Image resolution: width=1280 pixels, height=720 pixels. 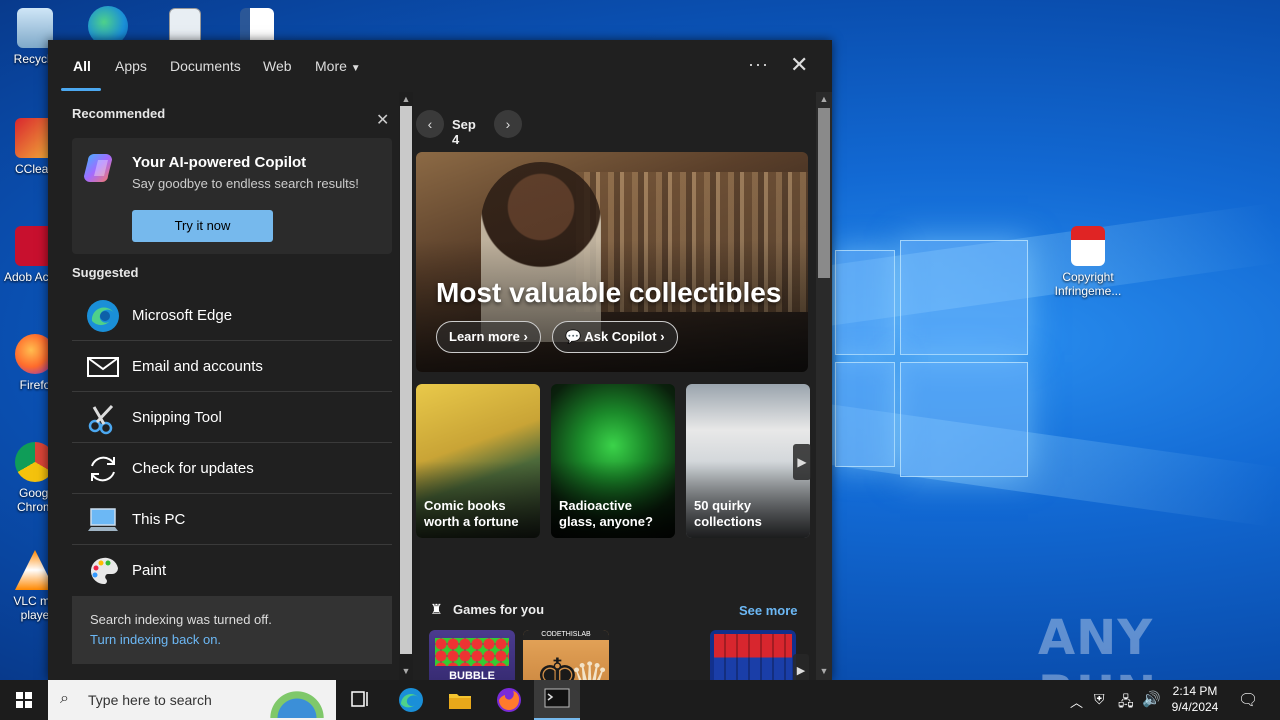 I want to click on suggested-title: Suggested, so click(x=105, y=272).